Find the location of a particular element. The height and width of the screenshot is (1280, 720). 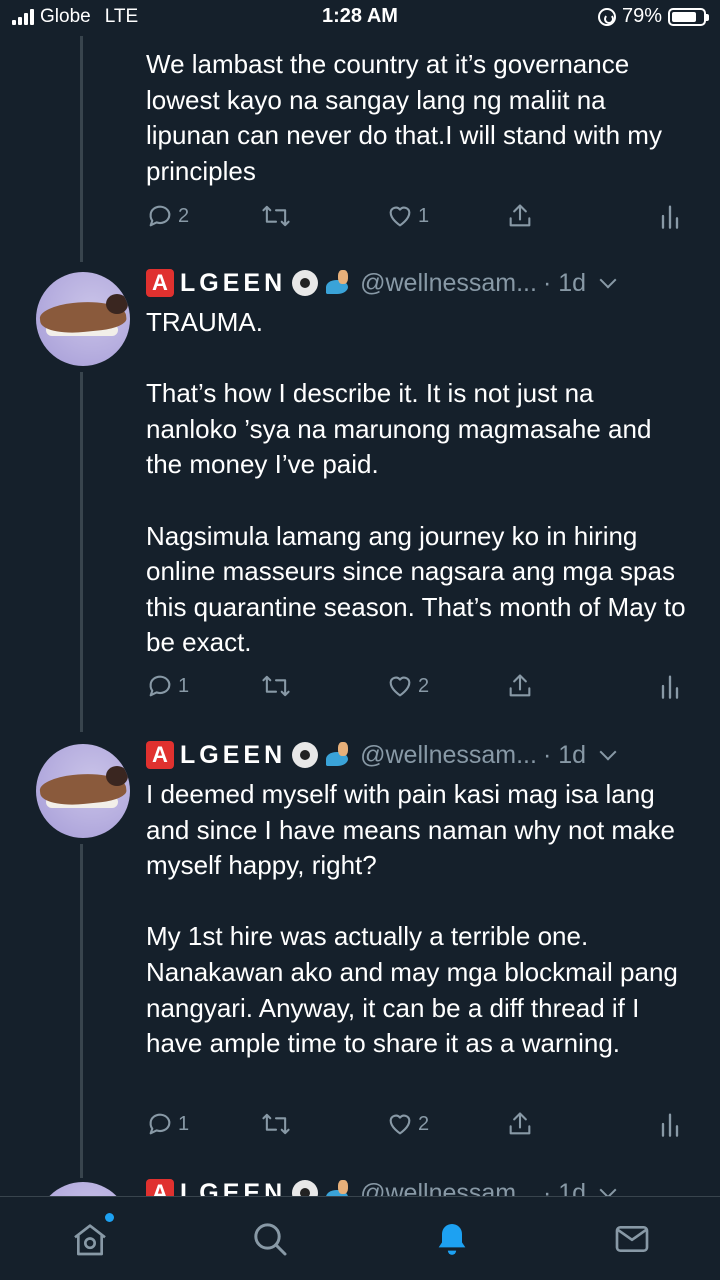

messages-icon is located at coordinates (632, 1239).